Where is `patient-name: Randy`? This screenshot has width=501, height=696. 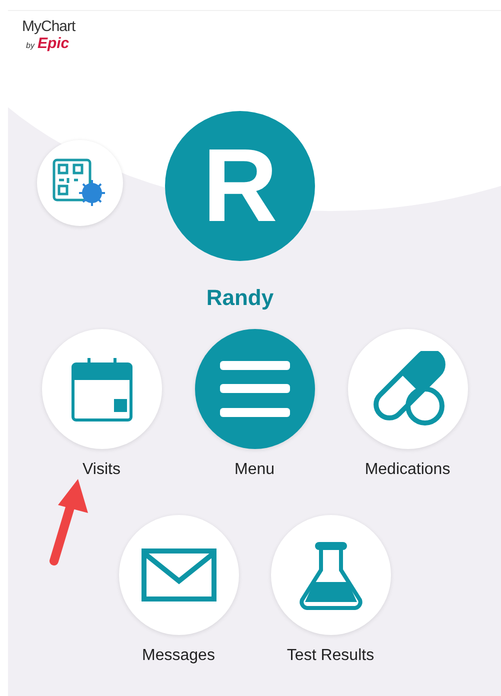
patient-name: Randy is located at coordinates (240, 298).